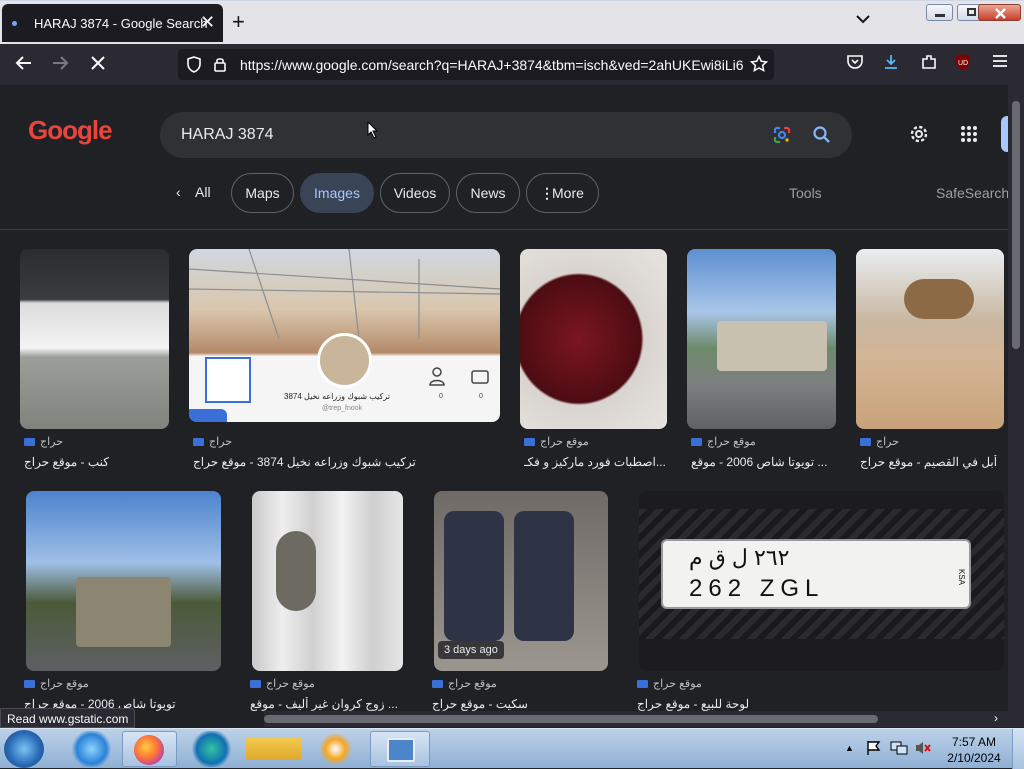  What do you see at coordinates (373, 132) in the screenshot?
I see `mouse-cursor-icon` at bounding box center [373, 132].